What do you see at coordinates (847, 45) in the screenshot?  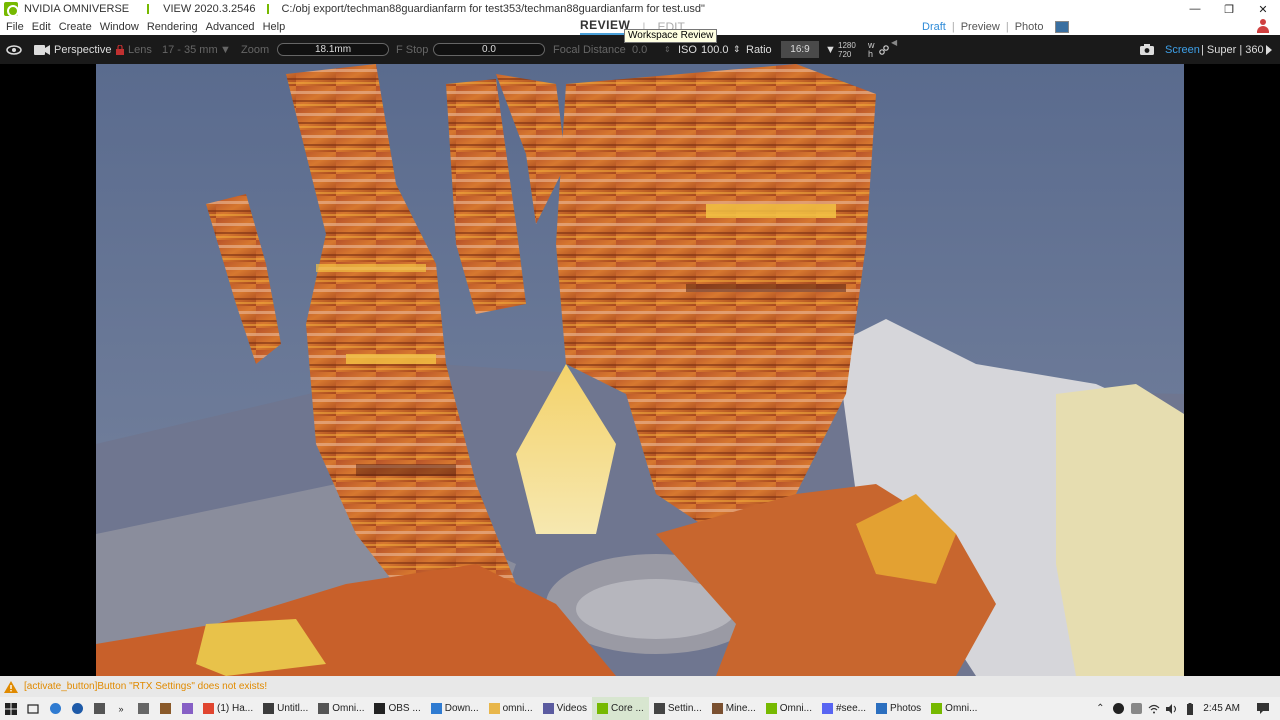 I see `resolution-width: 1280` at bounding box center [847, 45].